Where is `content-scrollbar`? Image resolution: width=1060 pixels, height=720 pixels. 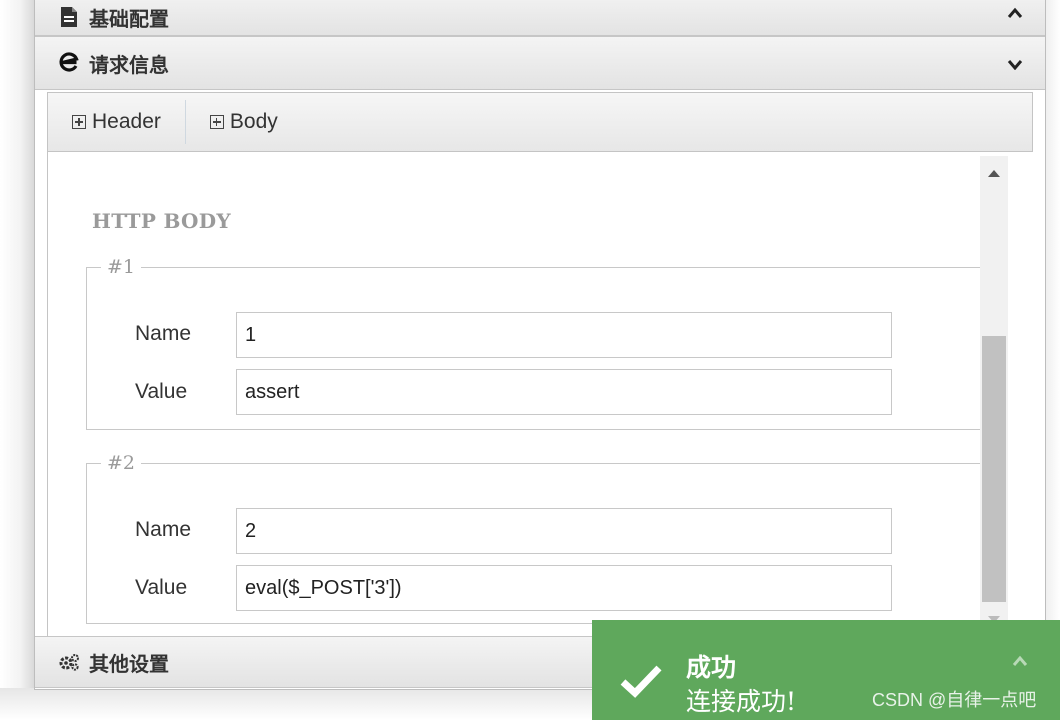
content-scrollbar is located at coordinates (994, 396).